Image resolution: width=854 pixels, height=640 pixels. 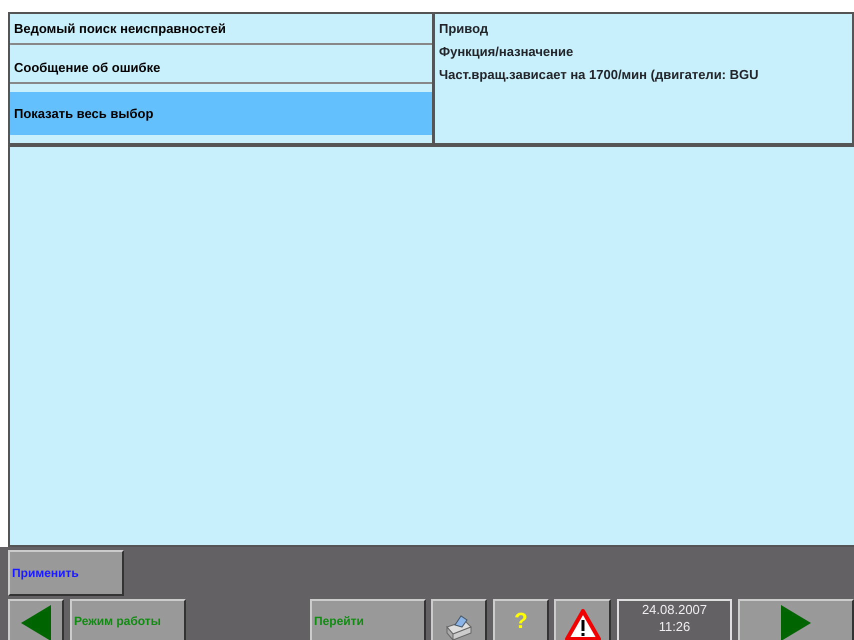 What do you see at coordinates (674, 619) in the screenshot?
I see `date-time-display: 24.08.2007 11:26` at bounding box center [674, 619].